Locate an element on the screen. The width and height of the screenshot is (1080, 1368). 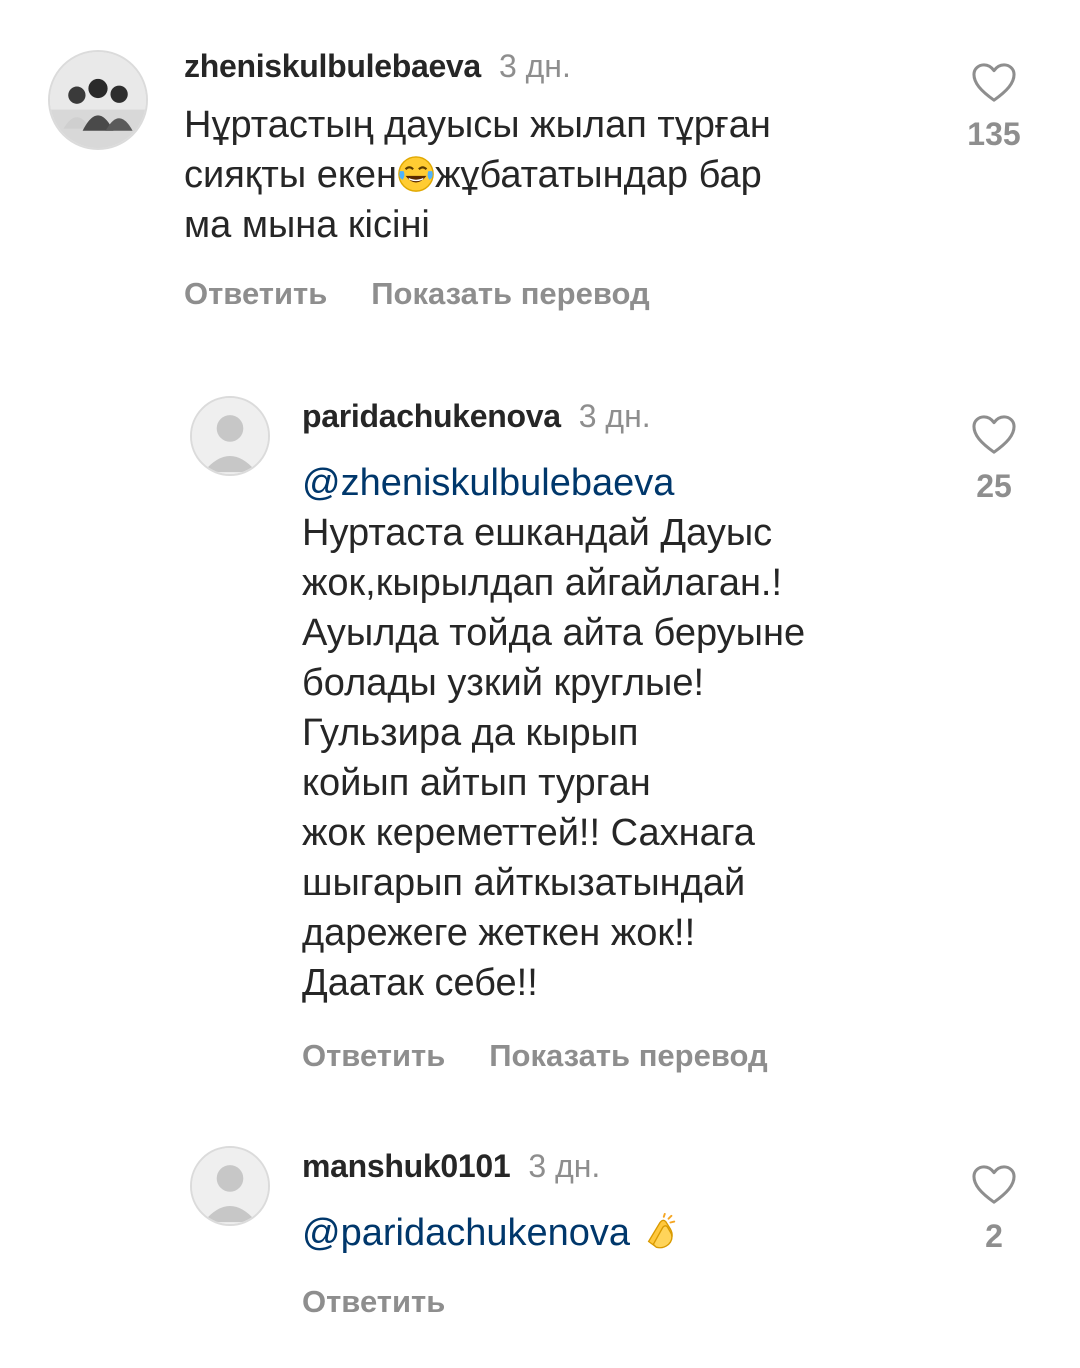
username: manshuk0101 is located at coordinates (406, 1166).